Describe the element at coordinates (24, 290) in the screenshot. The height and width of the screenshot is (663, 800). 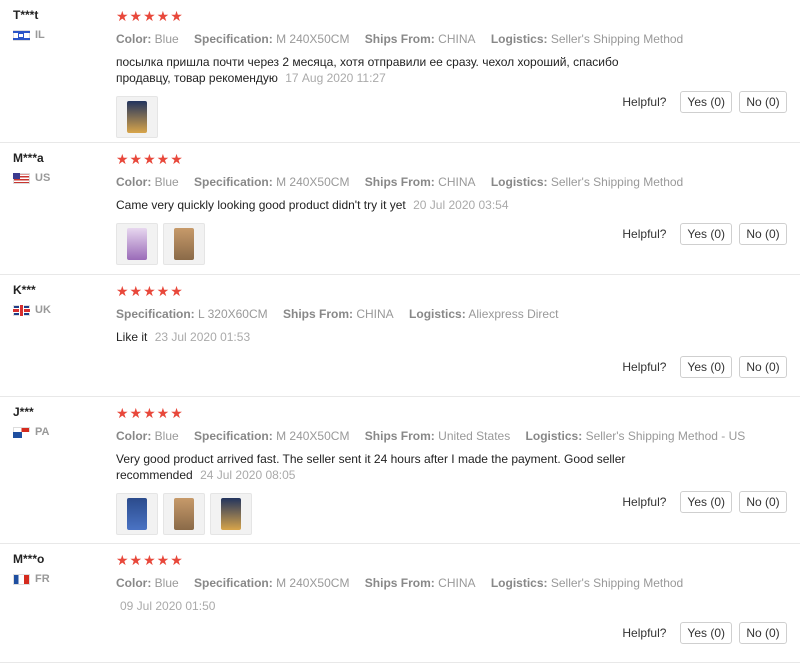
I see `reviewer-name: K***` at that location.